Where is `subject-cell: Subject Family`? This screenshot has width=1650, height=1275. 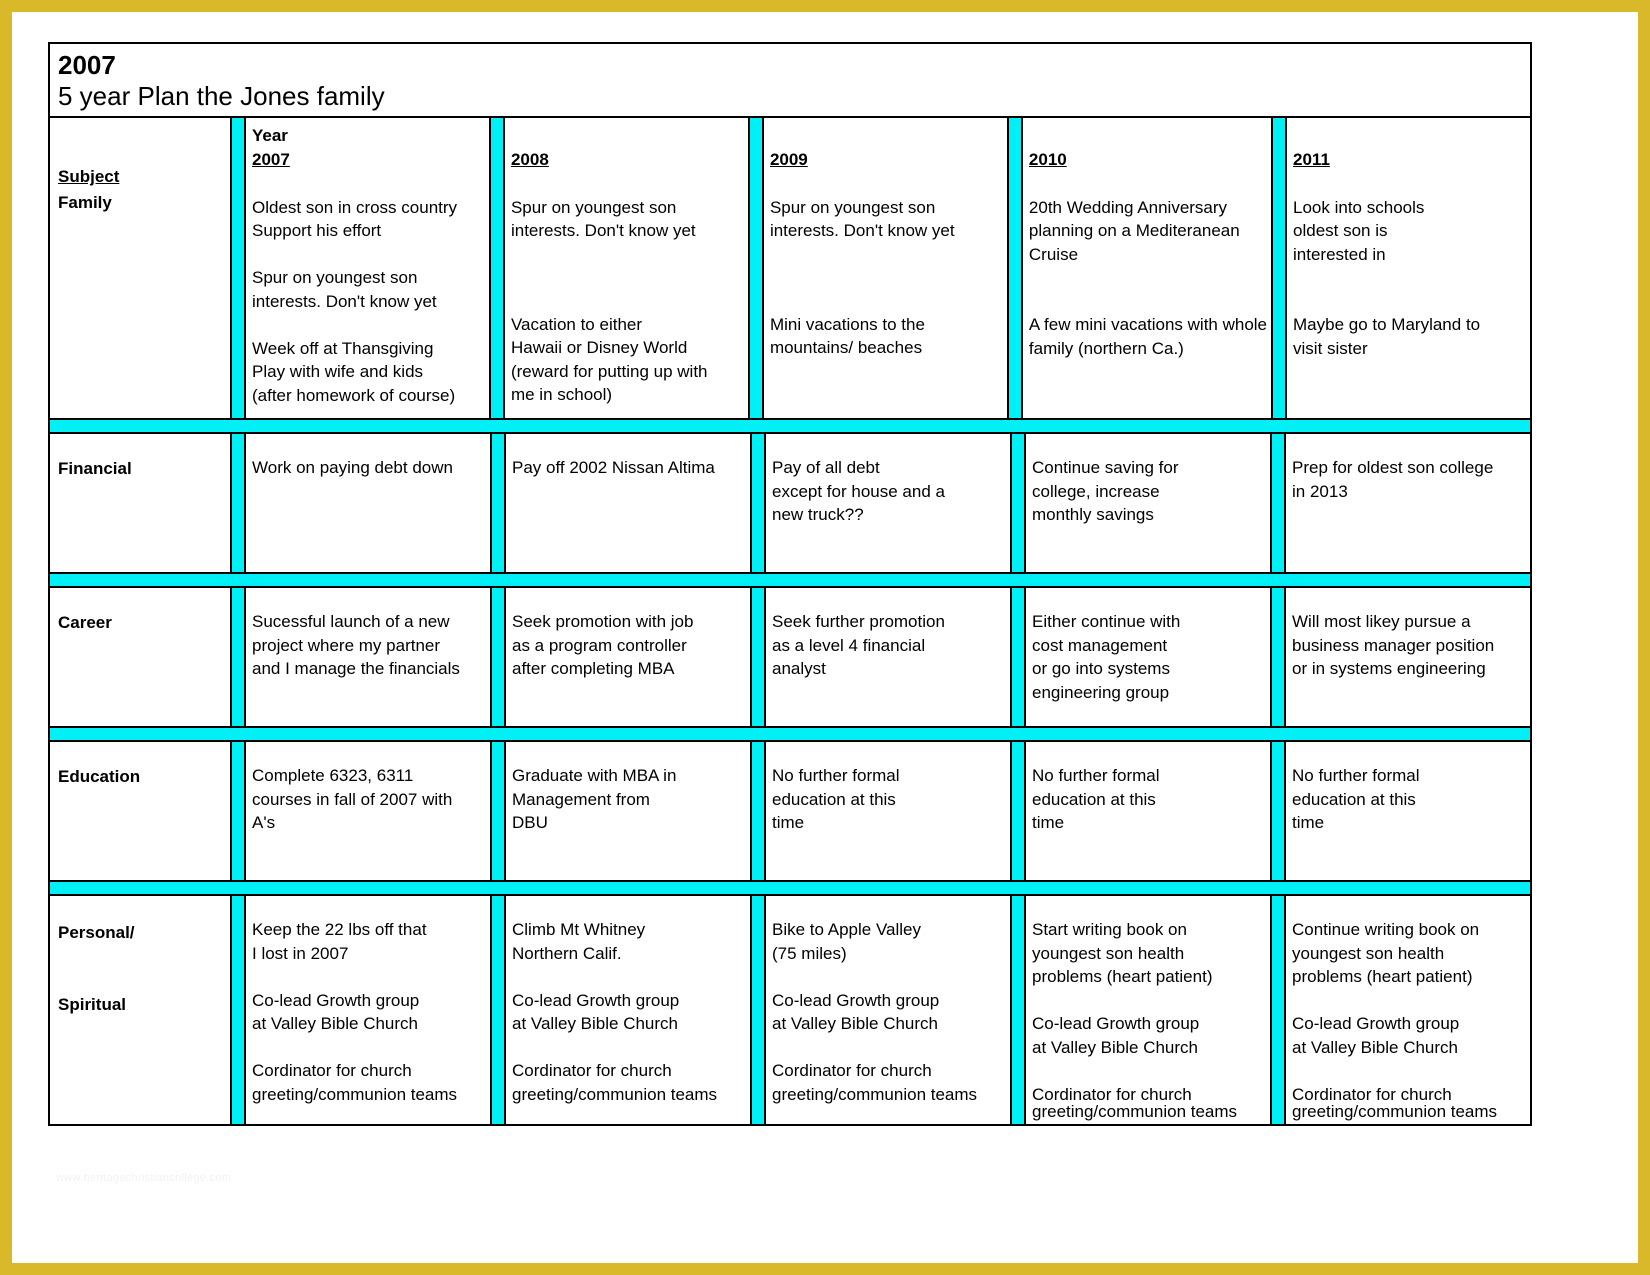 subject-cell: Subject Family is located at coordinates (140, 268).